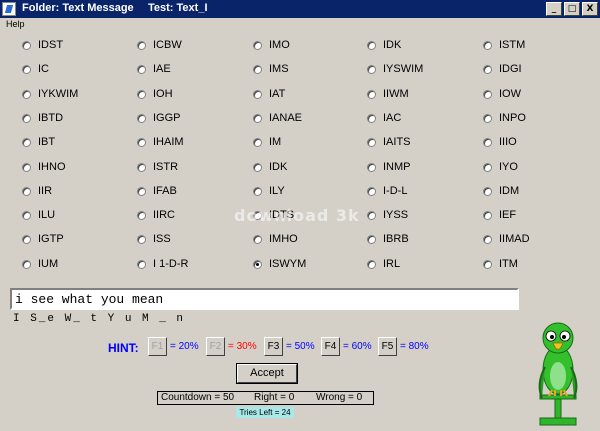 The height and width of the screenshot is (431, 600). I want to click on option-5: ISTM, so click(504, 45).